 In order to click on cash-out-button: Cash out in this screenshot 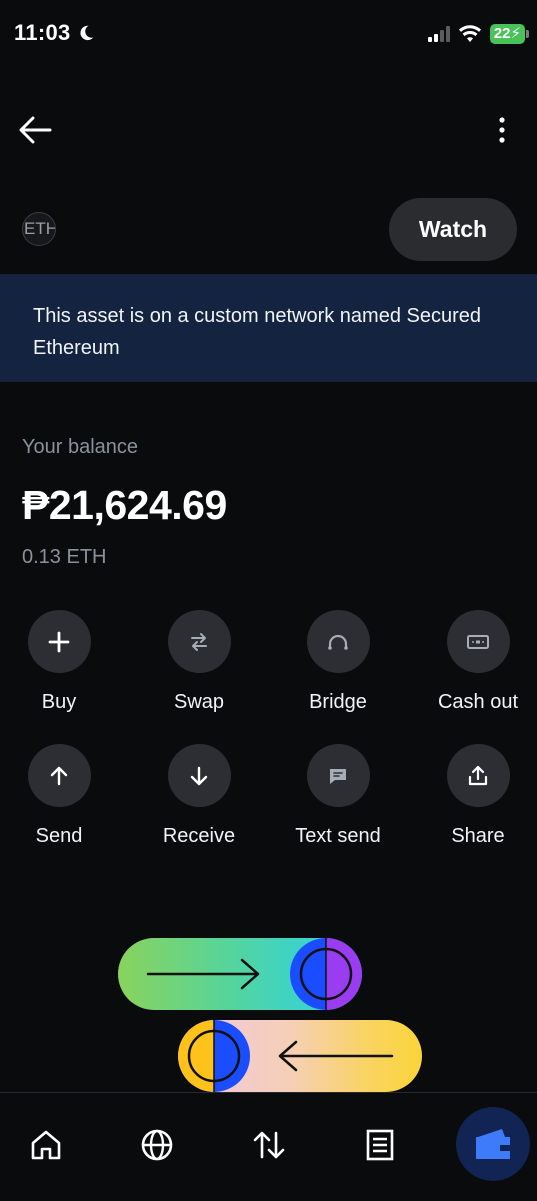, I will do `click(477, 662)`.